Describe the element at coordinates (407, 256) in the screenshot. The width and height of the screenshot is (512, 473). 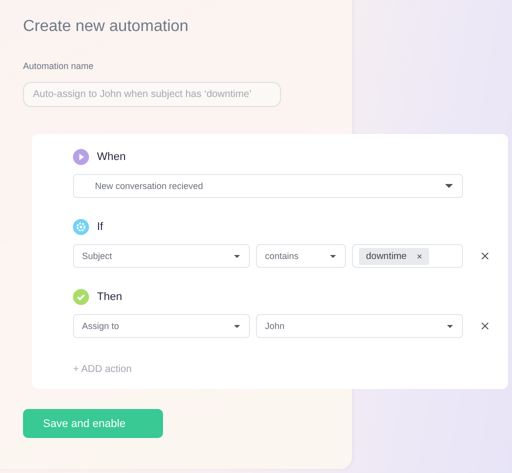
I see `tag-input-field: downtime` at that location.